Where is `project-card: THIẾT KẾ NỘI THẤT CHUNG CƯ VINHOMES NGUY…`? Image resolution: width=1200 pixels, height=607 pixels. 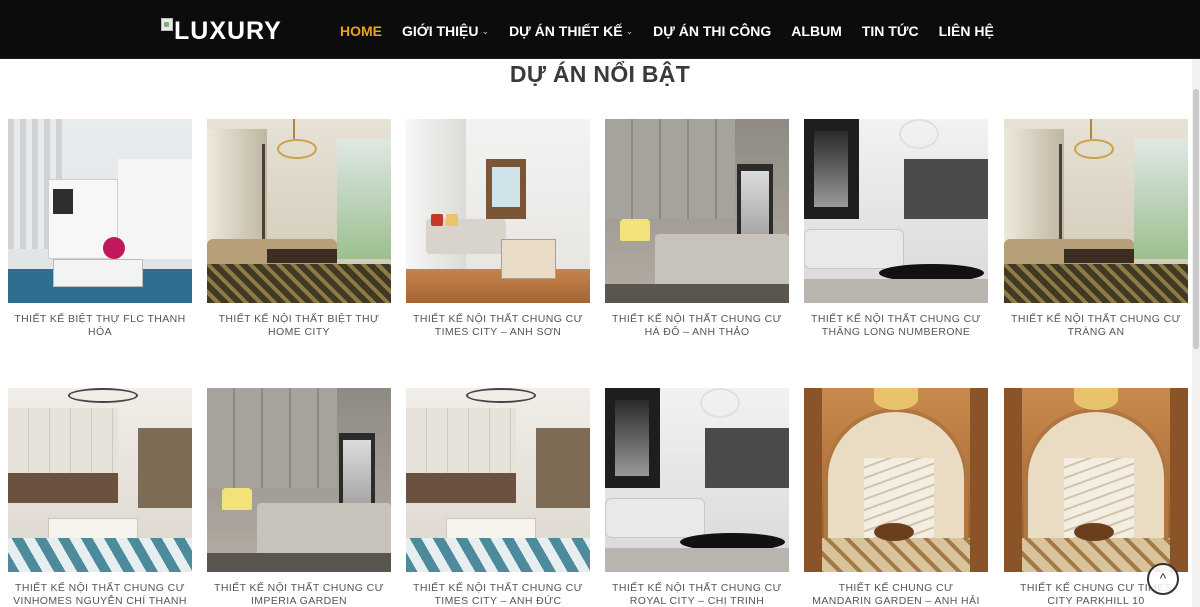
project-card: THIẾT KẾ NỘI THẤT CHUNG CƯ VINHOMES NGUY… is located at coordinates (100, 497).